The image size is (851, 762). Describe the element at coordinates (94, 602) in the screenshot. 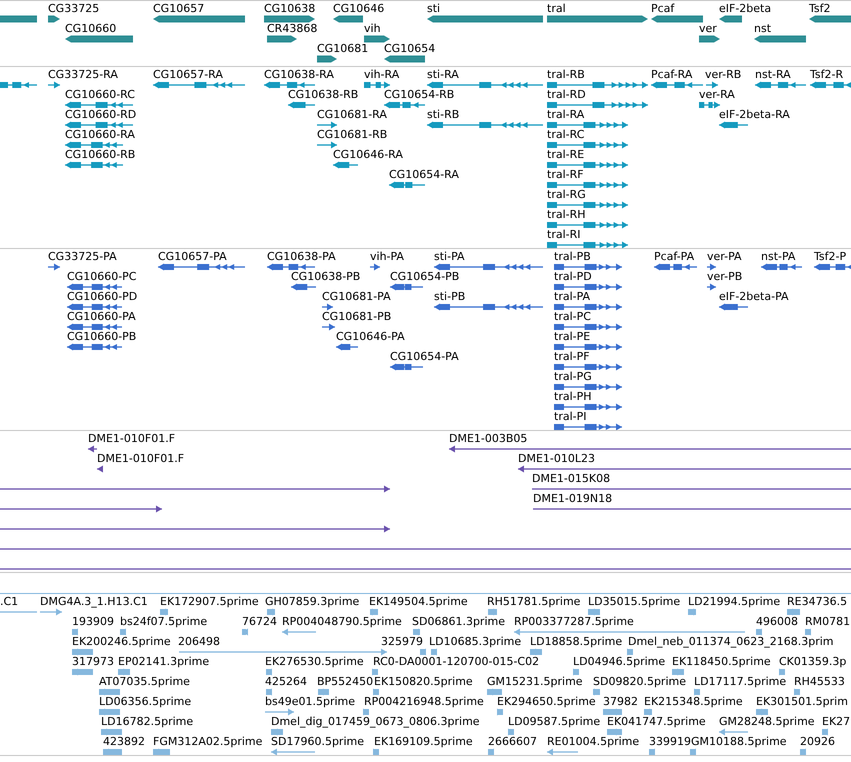

I see `feature-label: DMG4A.3_1.H13.C1` at that location.